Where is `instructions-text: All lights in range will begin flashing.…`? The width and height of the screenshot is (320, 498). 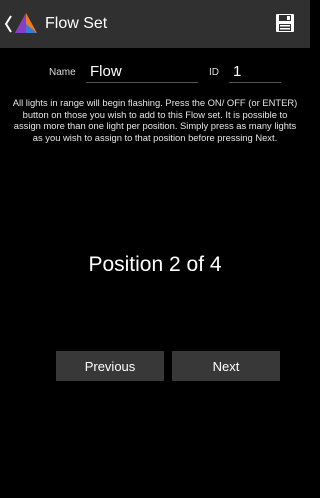
instructions-text: All lights in range will begin flashing.… is located at coordinates (155, 120).